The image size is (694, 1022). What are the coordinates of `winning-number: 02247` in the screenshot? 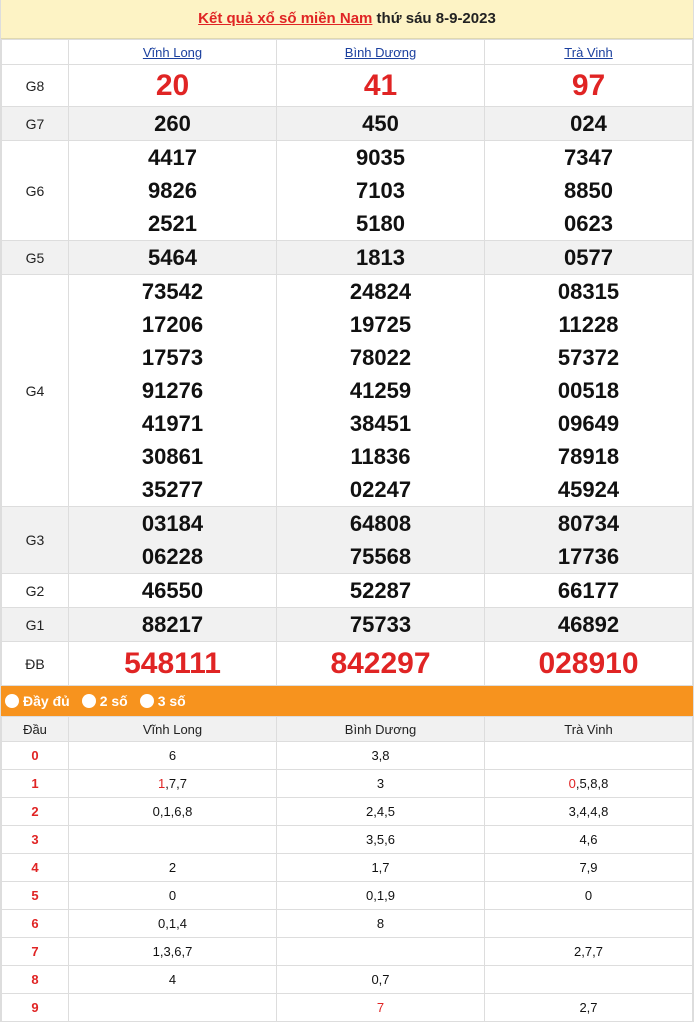 It's located at (380, 489).